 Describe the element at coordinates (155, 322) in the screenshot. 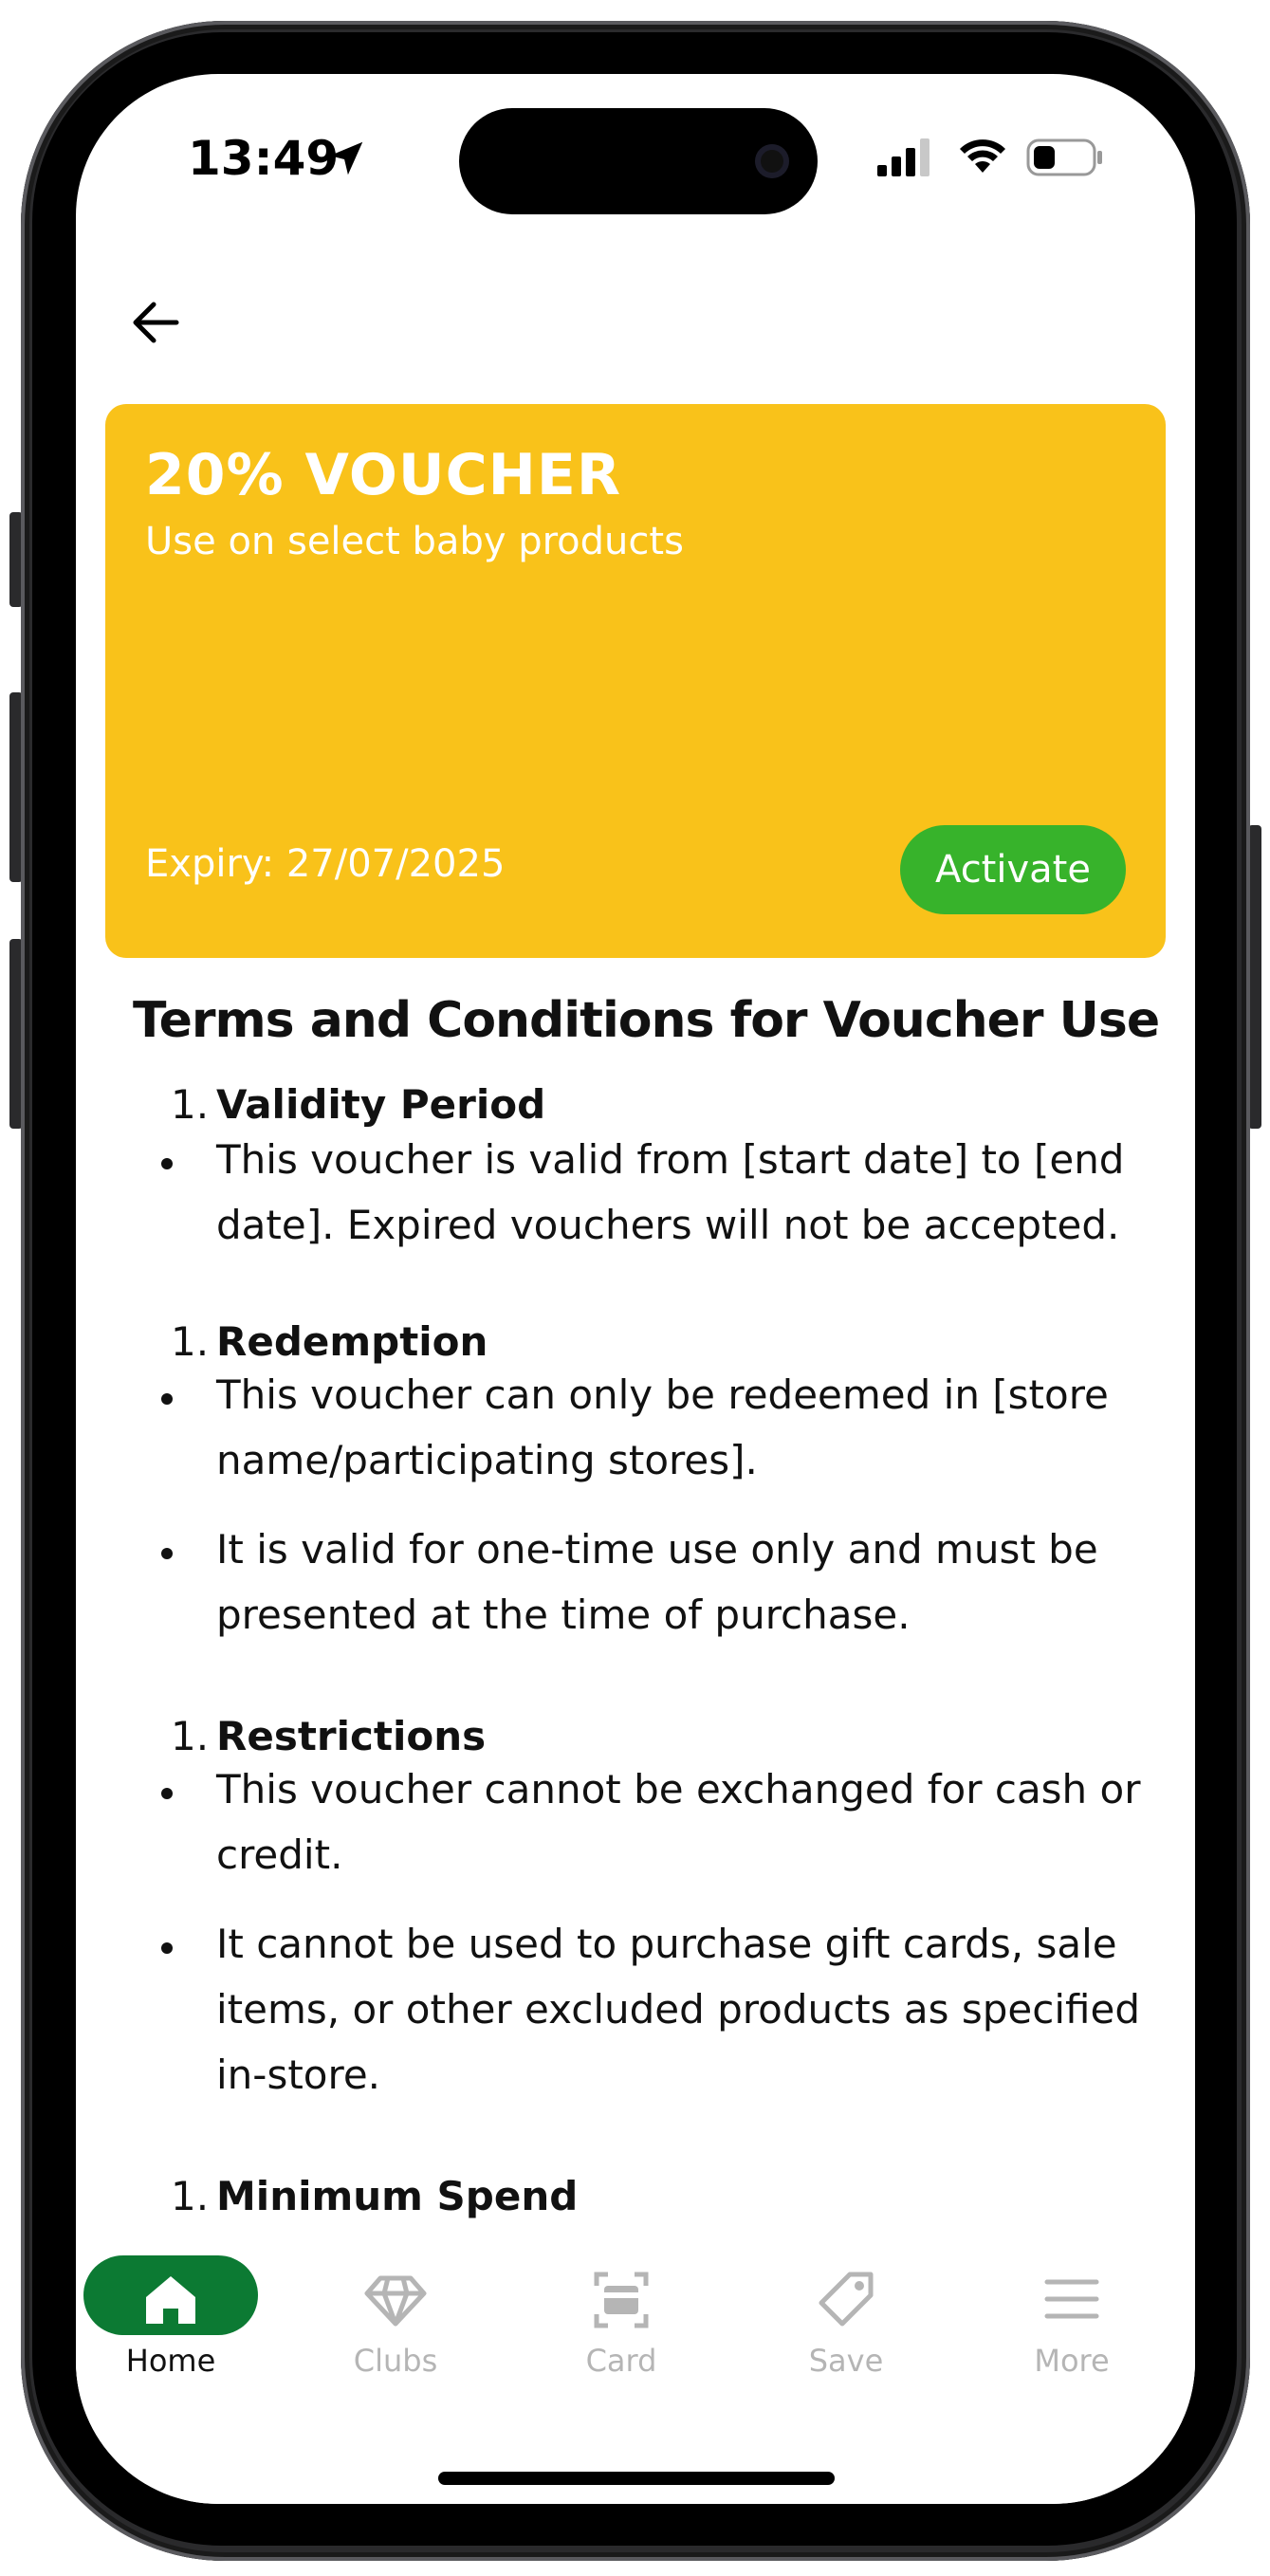

I see `back-arrow-icon` at that location.